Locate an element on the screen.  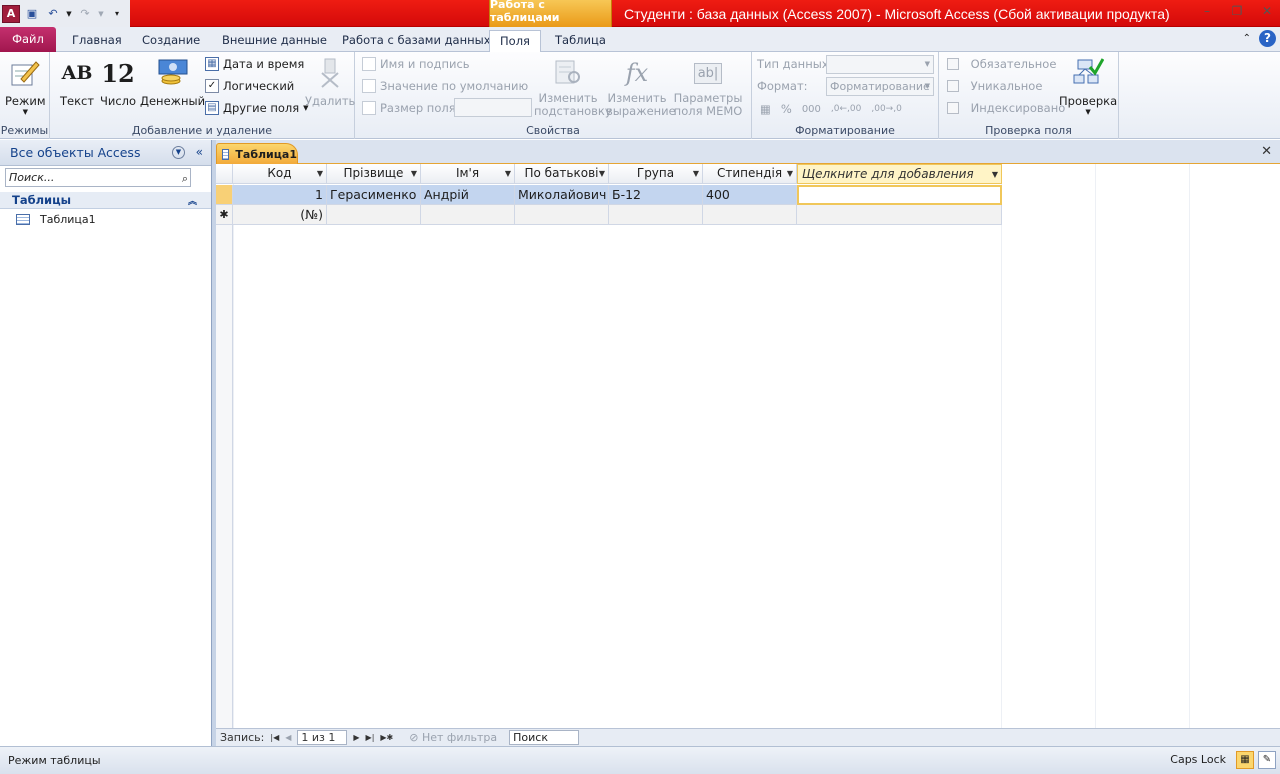
nav-item-table1: Таблица1 is located at coordinates (105, 219).